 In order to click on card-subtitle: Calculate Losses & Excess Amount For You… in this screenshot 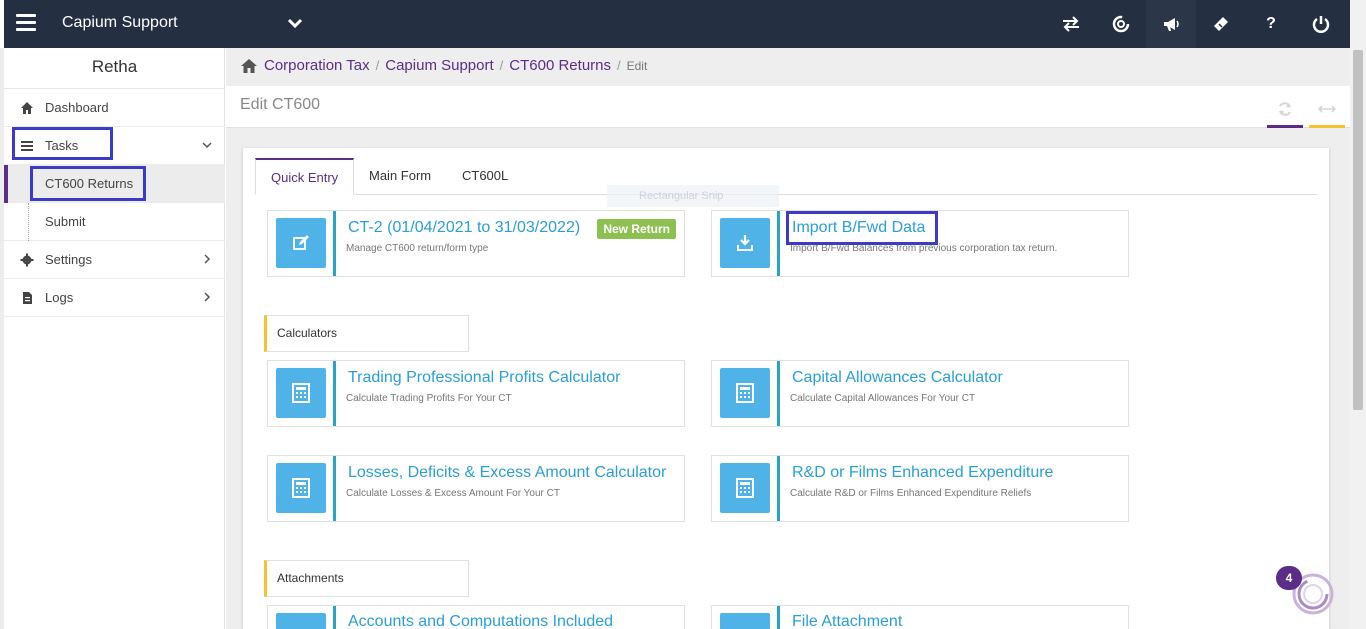, I will do `click(453, 493)`.